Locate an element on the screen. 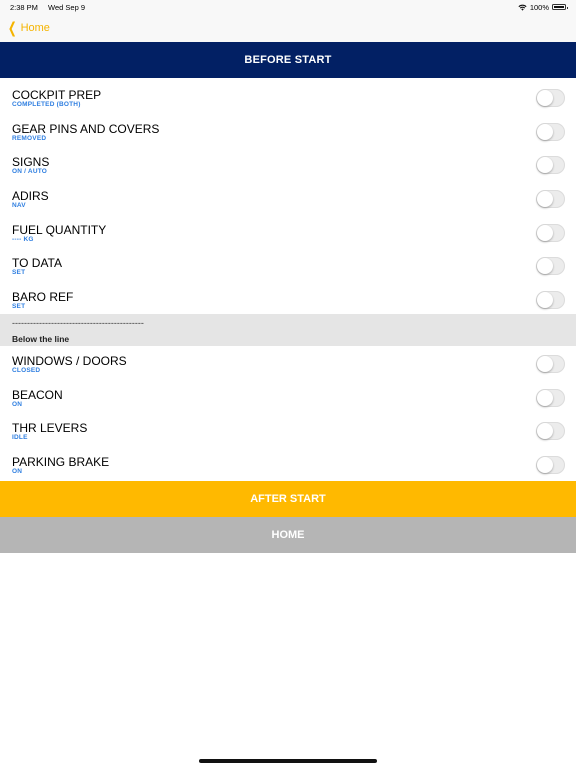  item-title: FUEL QUANTITY is located at coordinates (59, 229).